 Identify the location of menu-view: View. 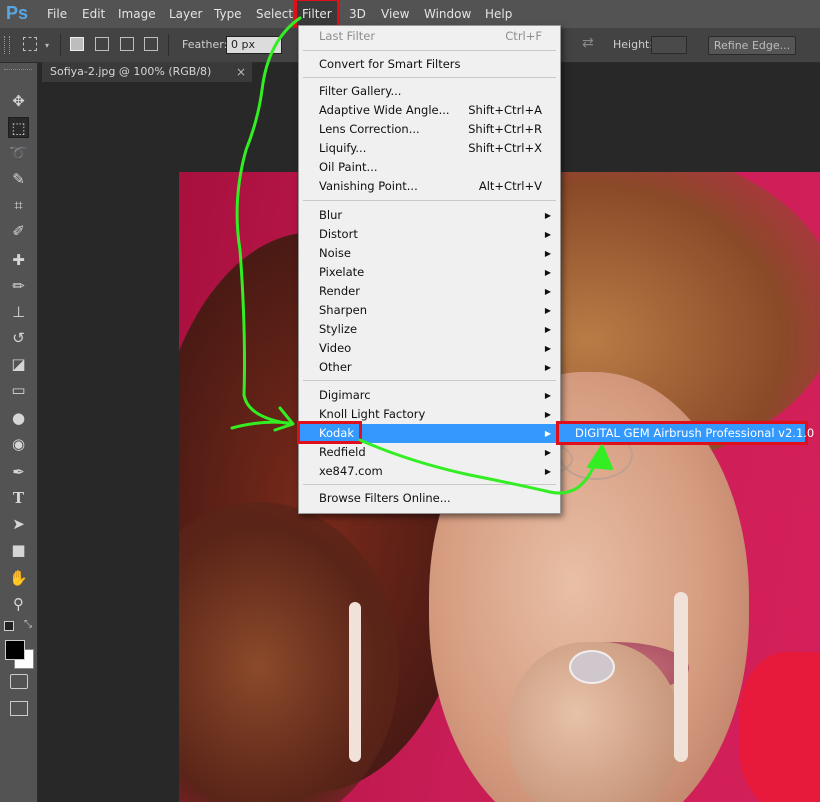
(395, 14).